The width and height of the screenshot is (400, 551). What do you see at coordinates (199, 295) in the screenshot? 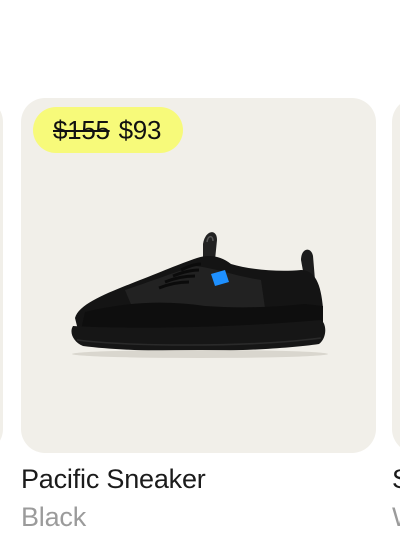
I see `black-sneaker-image` at bounding box center [199, 295].